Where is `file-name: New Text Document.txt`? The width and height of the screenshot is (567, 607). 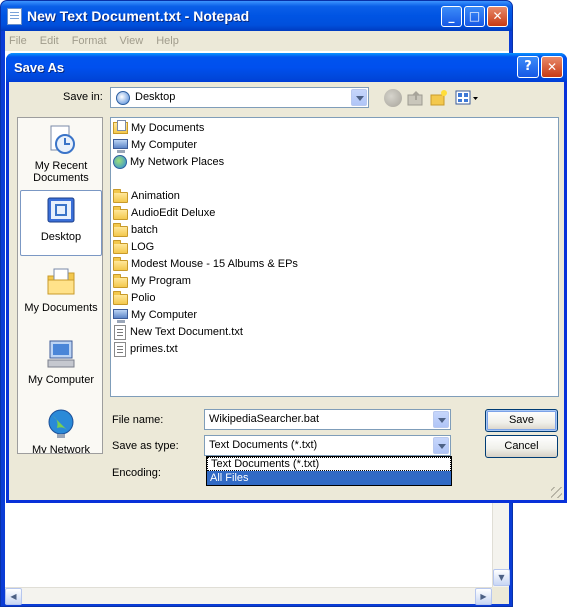
file-name: New Text Document.txt is located at coordinates (186, 332).